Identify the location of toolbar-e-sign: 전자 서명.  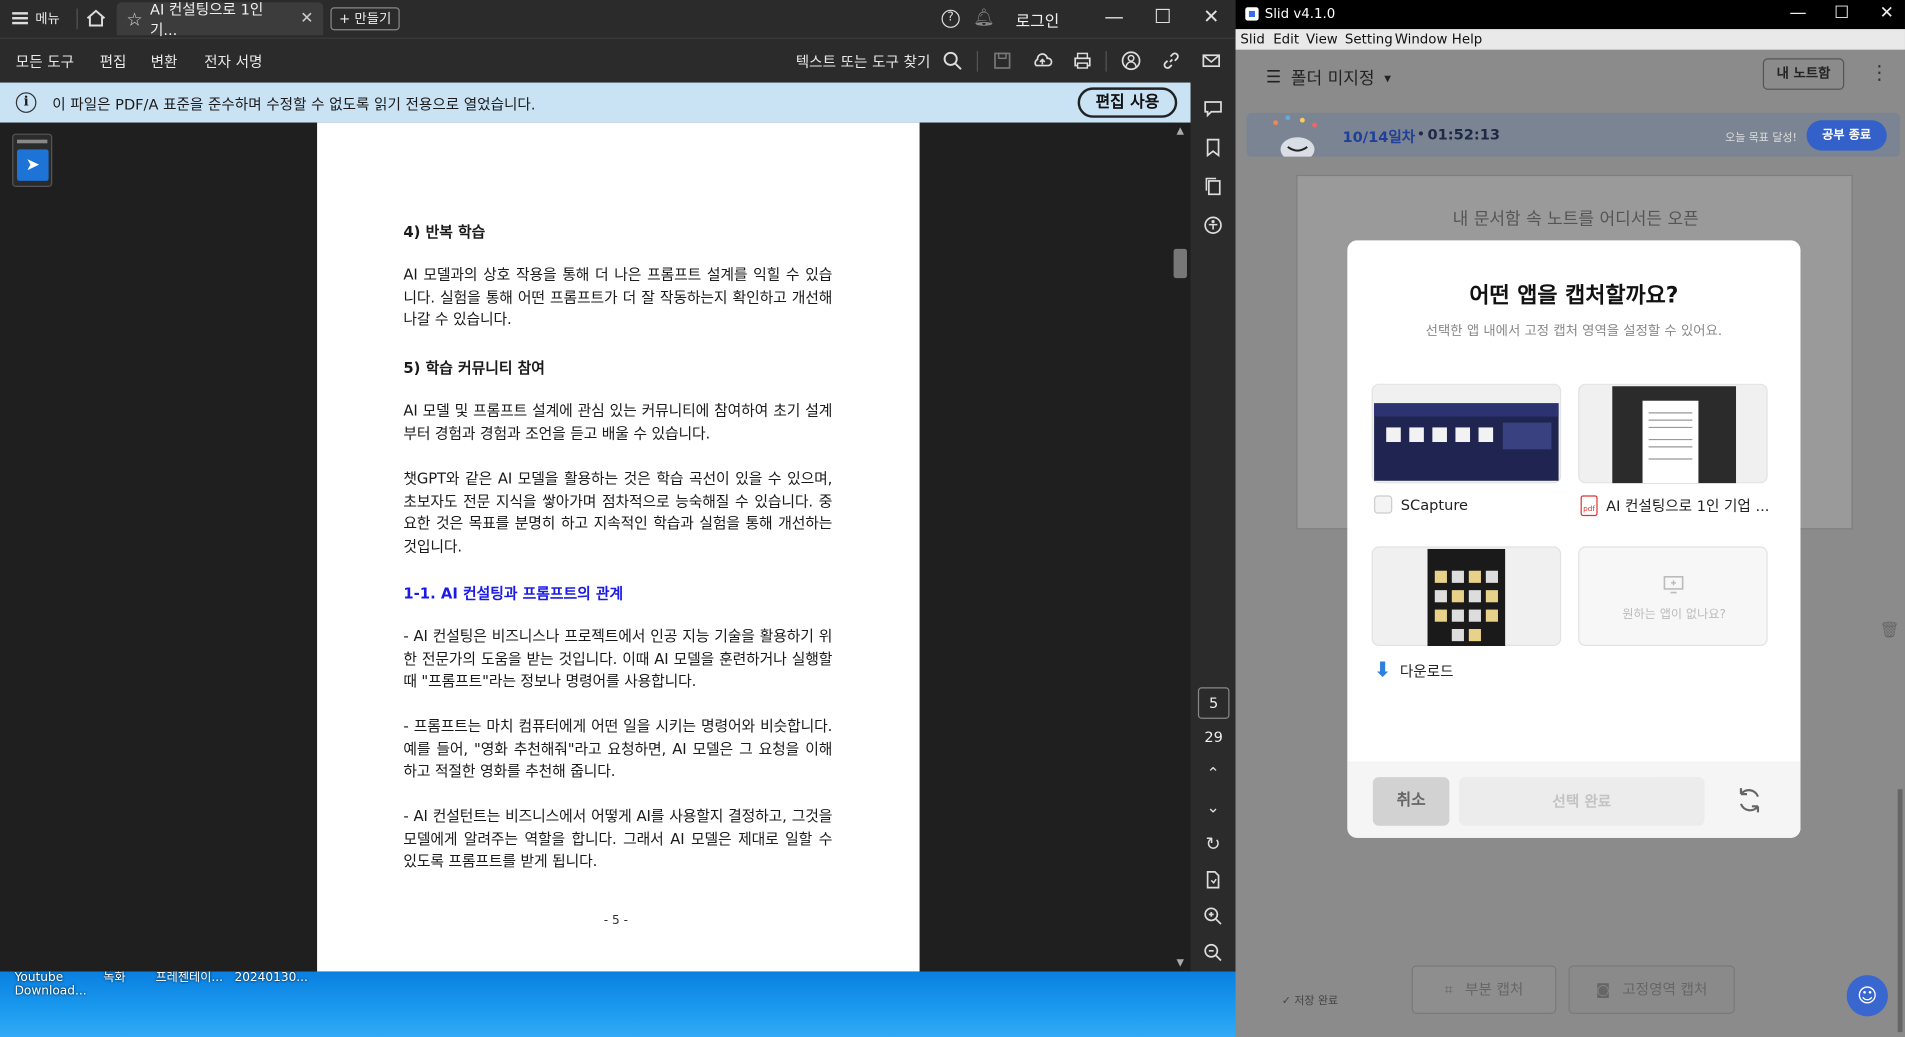
(233, 61).